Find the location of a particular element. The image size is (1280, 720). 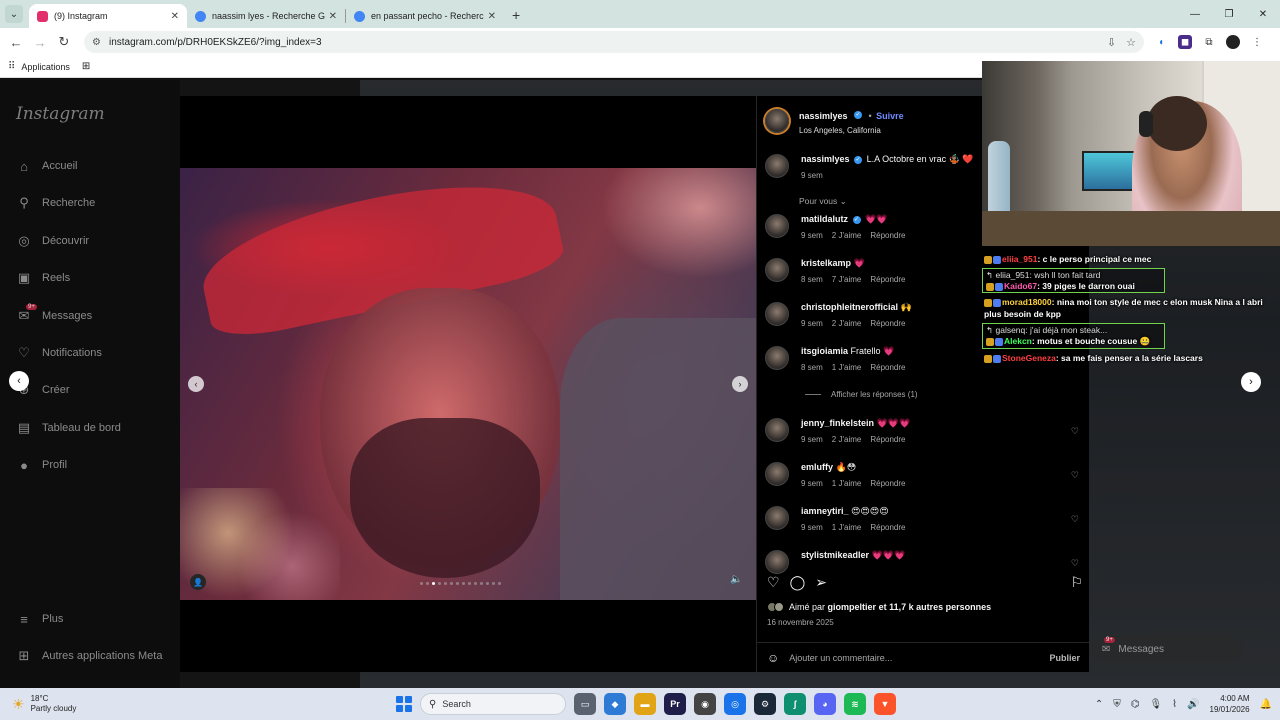

comment-username: stylistmikeadler is located at coordinates (835, 555).